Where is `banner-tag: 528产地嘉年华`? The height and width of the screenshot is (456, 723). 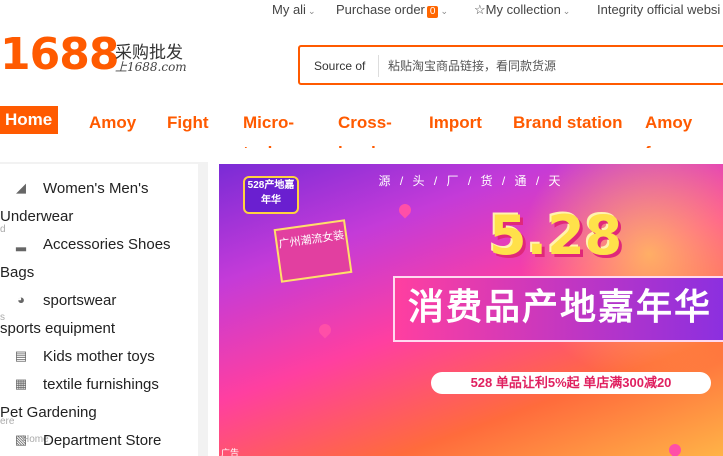
banner-tag: 528产地嘉年华 is located at coordinates (271, 195).